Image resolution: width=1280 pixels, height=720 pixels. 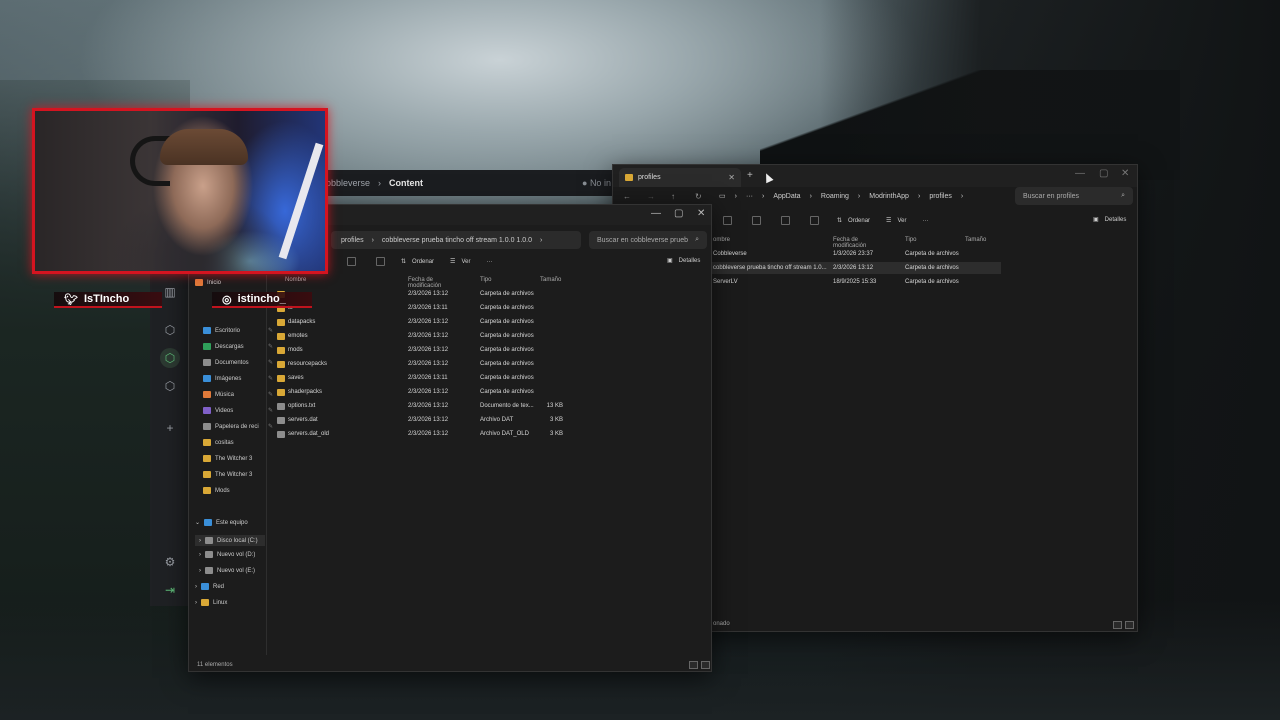 What do you see at coordinates (239, 378) in the screenshot?
I see `nav-item-imagenes: Imágenes ✎` at bounding box center [239, 378].